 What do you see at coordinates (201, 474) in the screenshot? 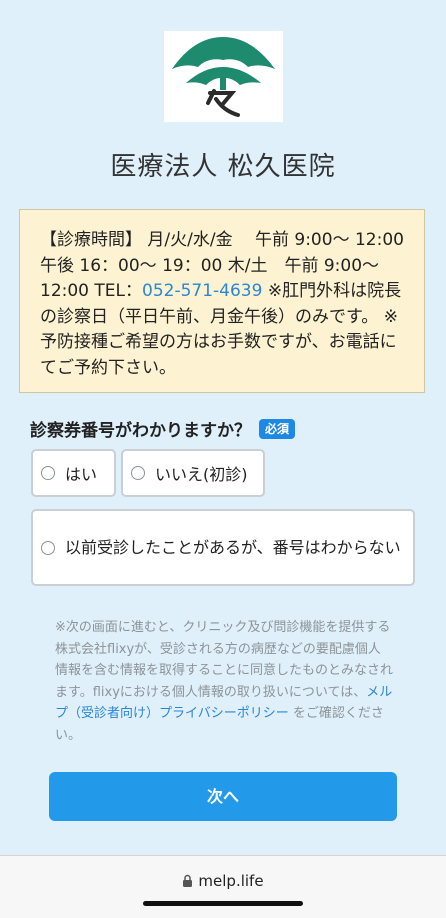
I see `option-label: いいえ(初診)` at bounding box center [201, 474].